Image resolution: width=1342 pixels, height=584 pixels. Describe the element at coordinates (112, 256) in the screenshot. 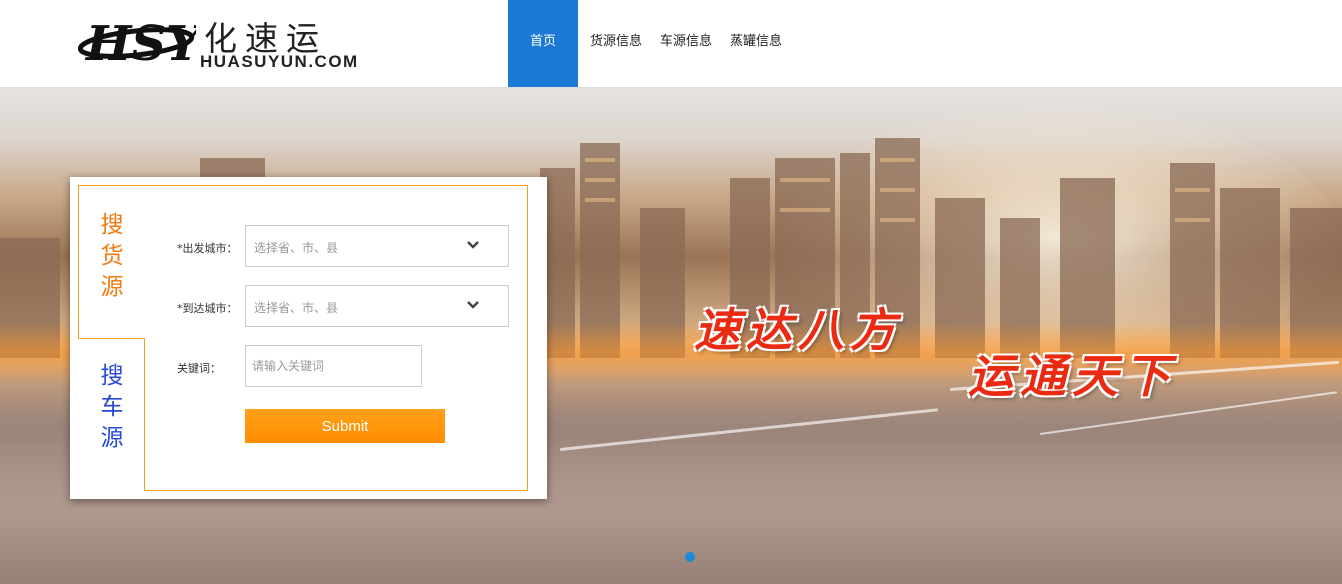

I see `tab-cargo-char: 货` at that location.